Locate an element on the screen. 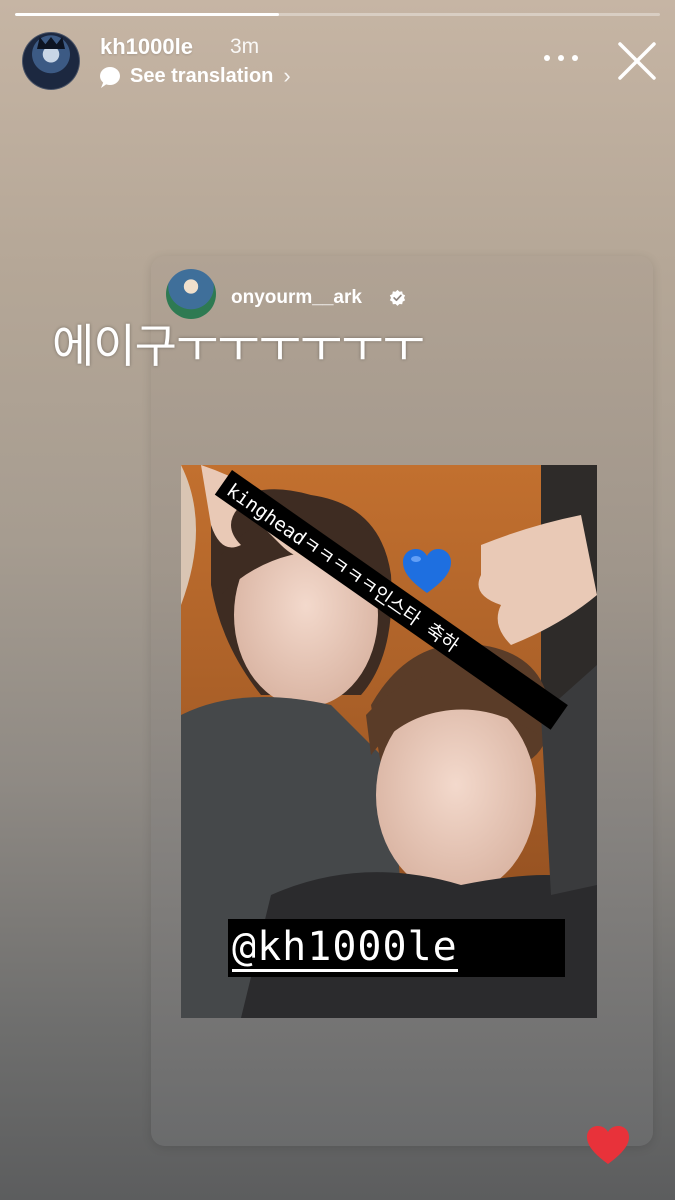  see-translation-button: See translation › is located at coordinates (195, 76).